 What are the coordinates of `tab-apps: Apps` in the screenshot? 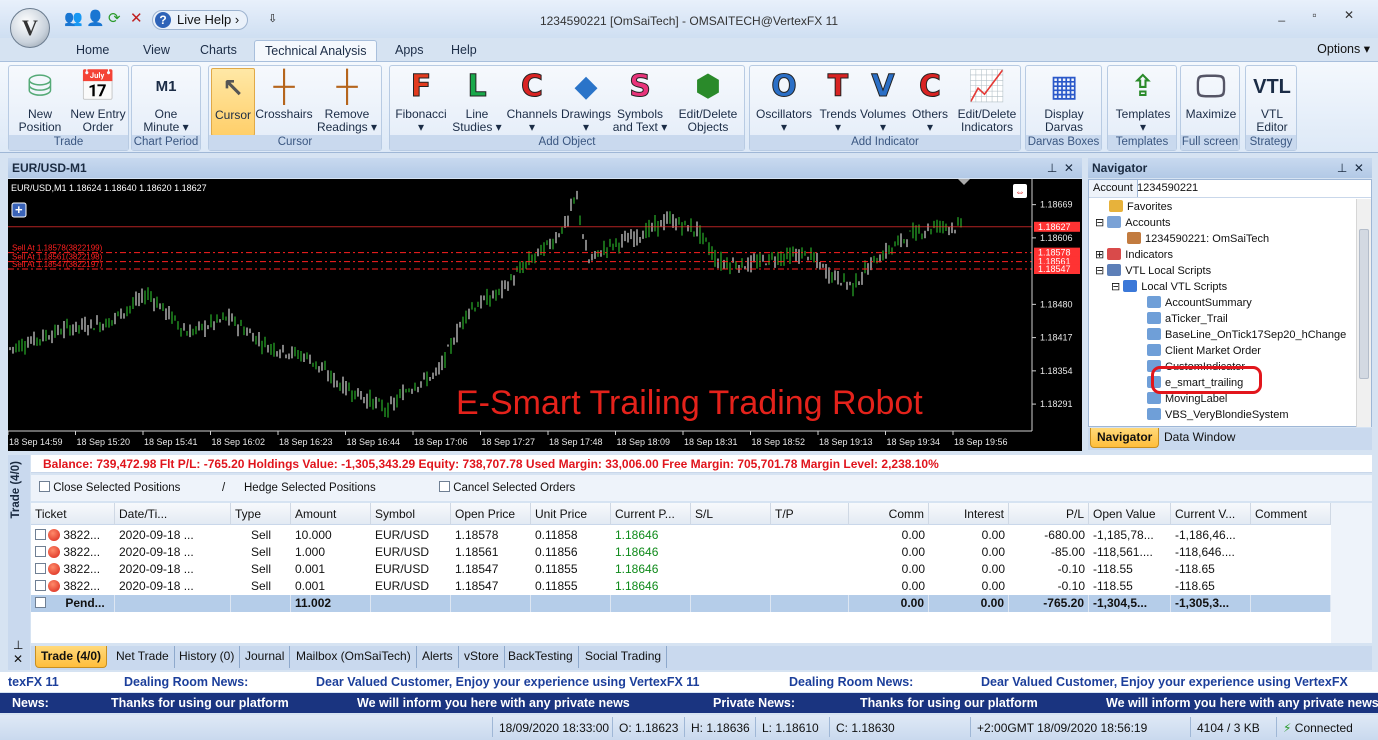 It's located at (409, 51).